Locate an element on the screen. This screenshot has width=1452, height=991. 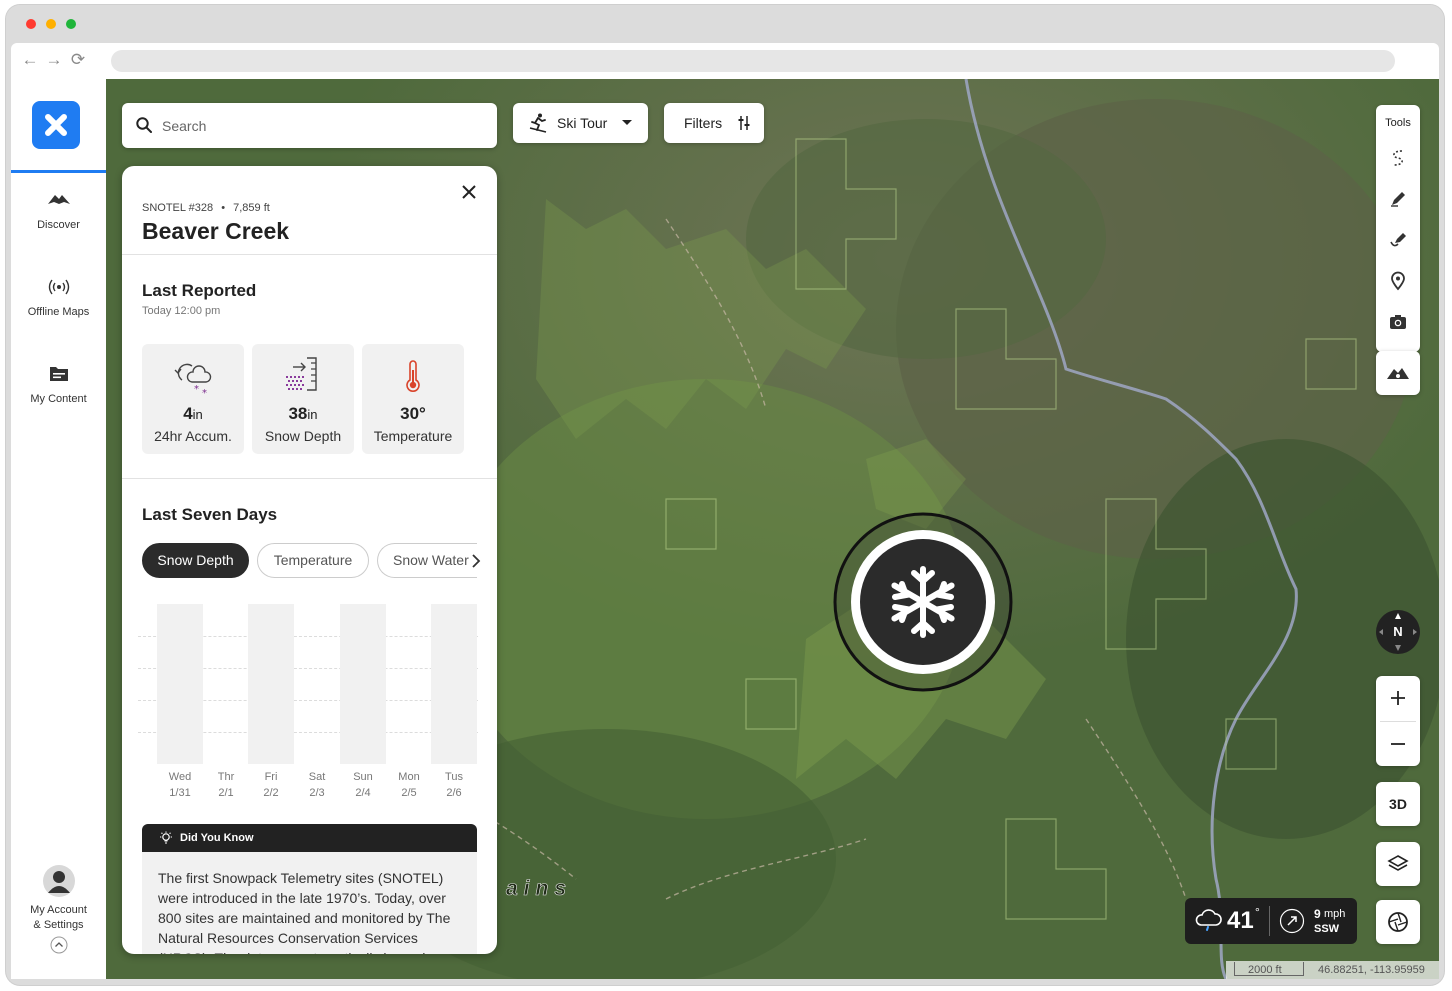
pencil-icon is located at coordinates (1398, 199).